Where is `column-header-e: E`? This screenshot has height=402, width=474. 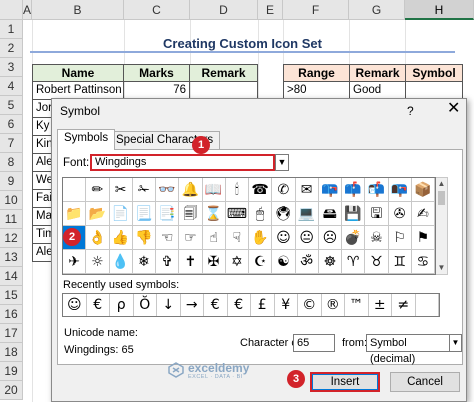
column-header-e: E is located at coordinates (270, 10).